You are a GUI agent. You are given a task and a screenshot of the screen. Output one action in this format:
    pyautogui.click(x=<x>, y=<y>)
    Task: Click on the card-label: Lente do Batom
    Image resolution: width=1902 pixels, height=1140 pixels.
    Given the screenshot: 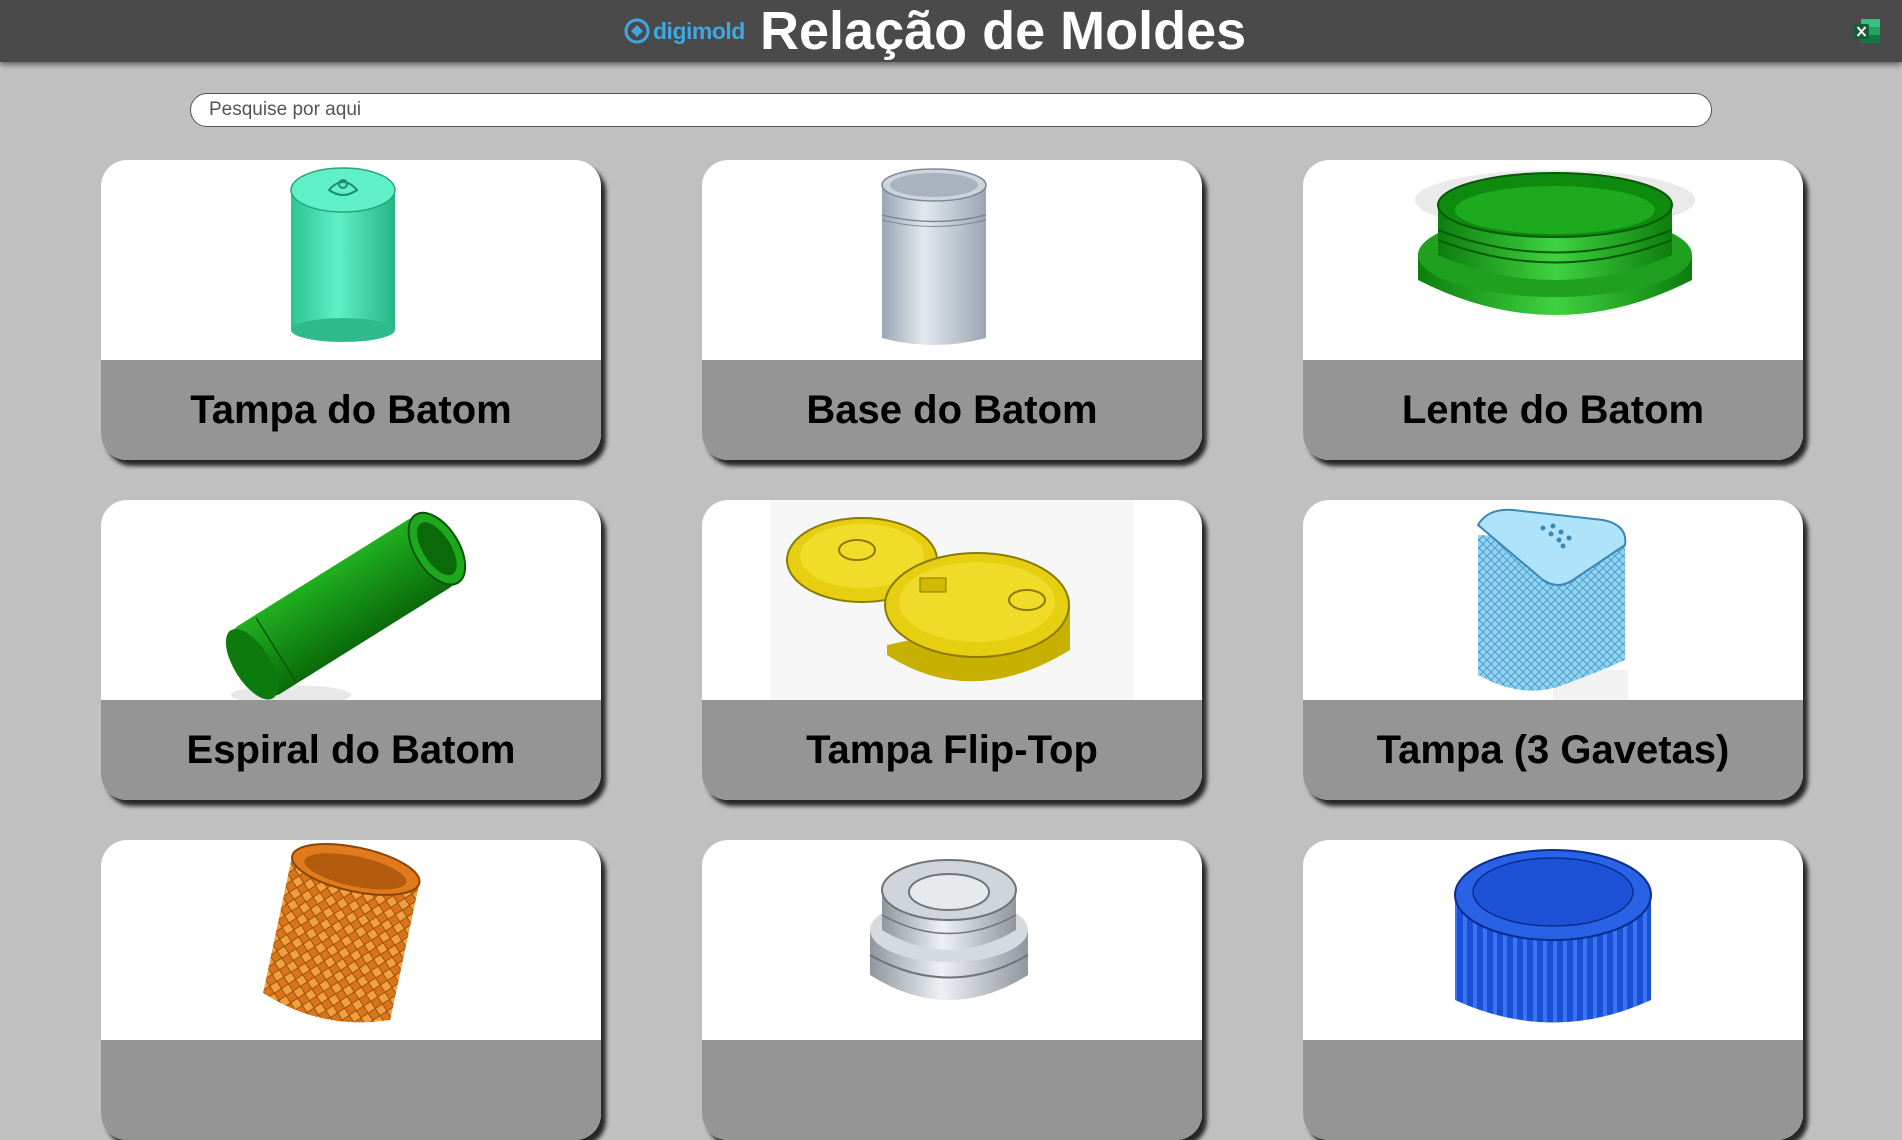 What is the action you would take?
    pyautogui.click(x=1553, y=410)
    